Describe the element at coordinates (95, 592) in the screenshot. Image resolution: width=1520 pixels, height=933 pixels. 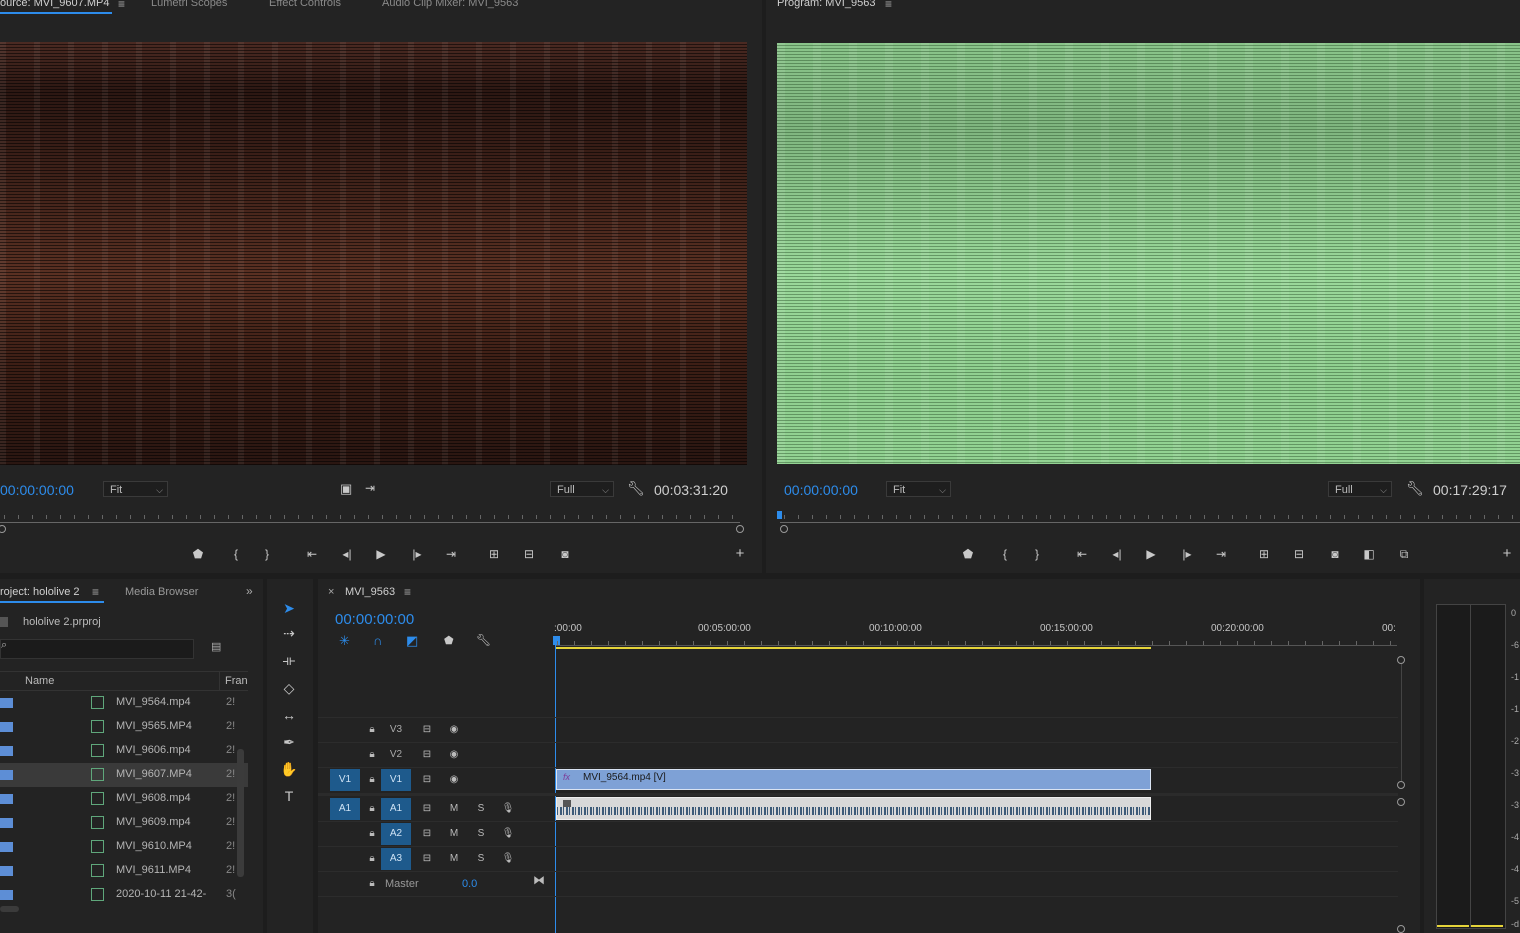
I see `project-menu-icon: ≡` at that location.